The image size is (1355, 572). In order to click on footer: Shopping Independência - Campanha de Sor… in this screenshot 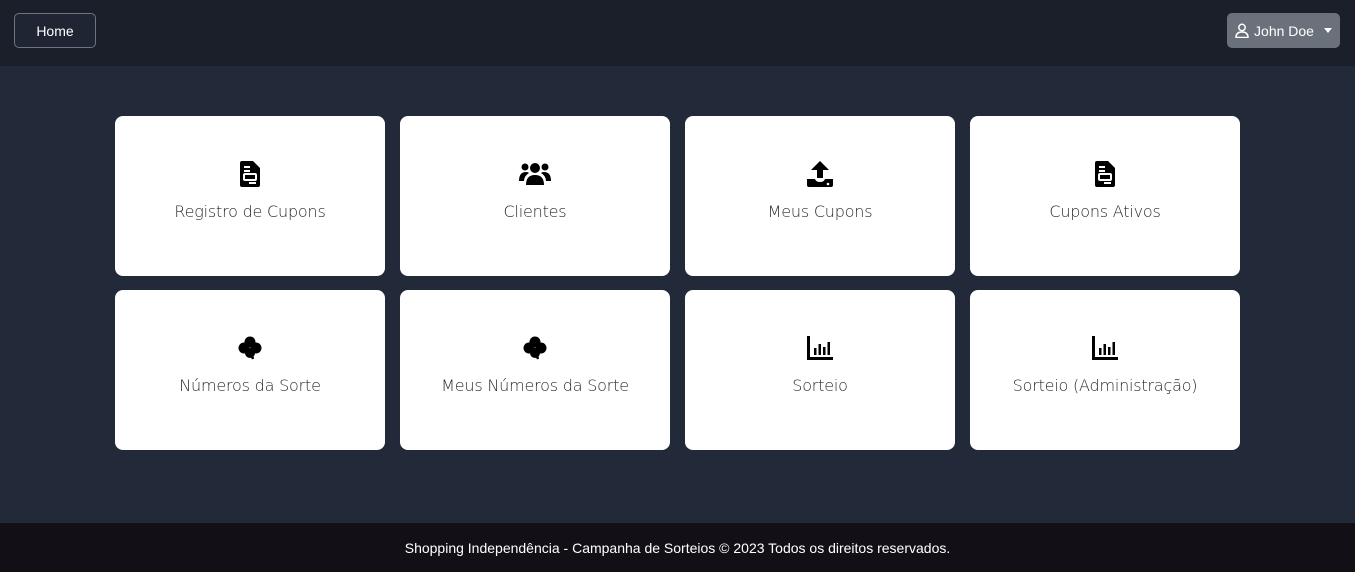, I will do `click(677, 547)`.